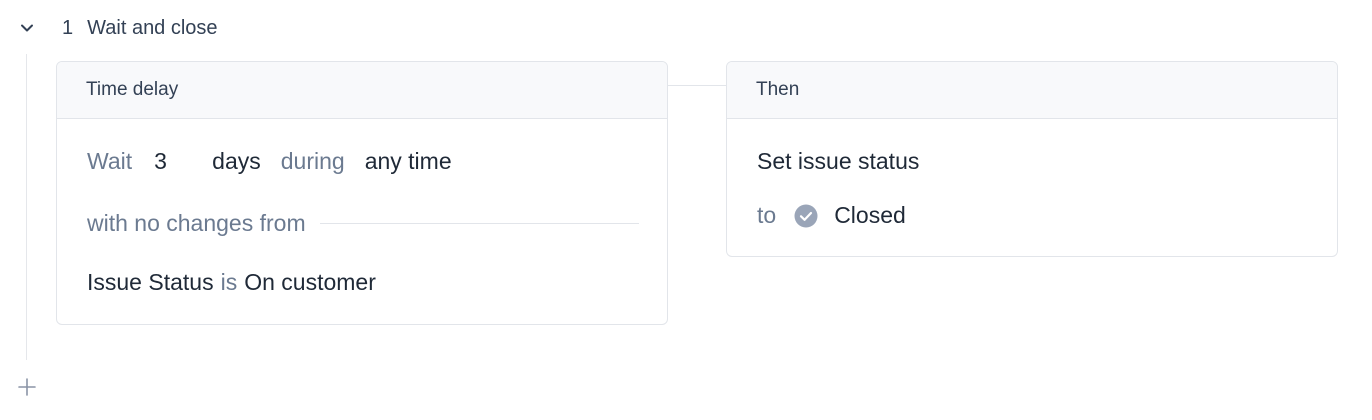 This screenshot has width=1372, height=420. What do you see at coordinates (269, 161) in the screenshot?
I see `wait-row: Wait 3 days during any time` at bounding box center [269, 161].